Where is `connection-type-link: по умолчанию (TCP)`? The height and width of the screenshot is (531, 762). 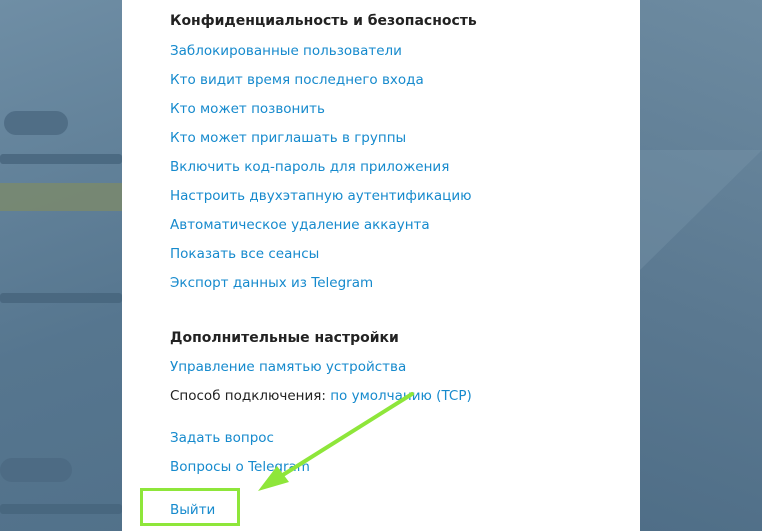
connection-type-link: по умолчанию (TCP) is located at coordinates (401, 396).